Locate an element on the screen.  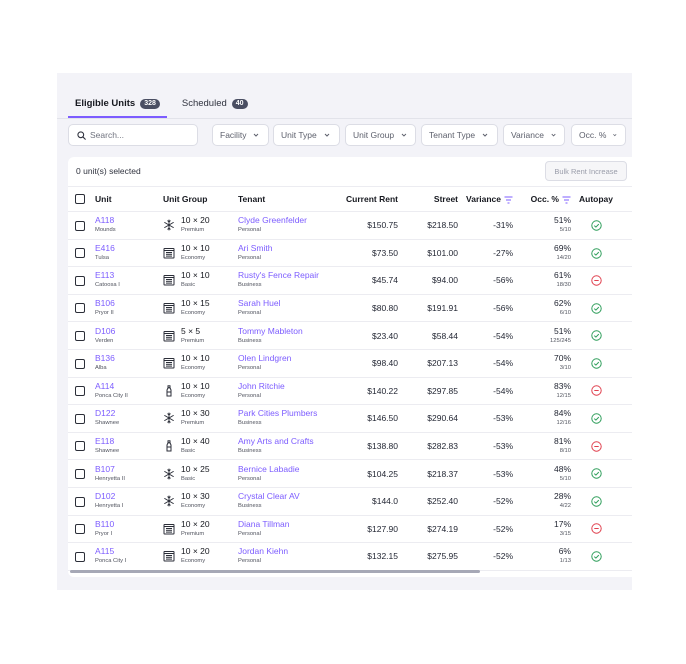
variance-cell: -53% is located at coordinates (503, 473).